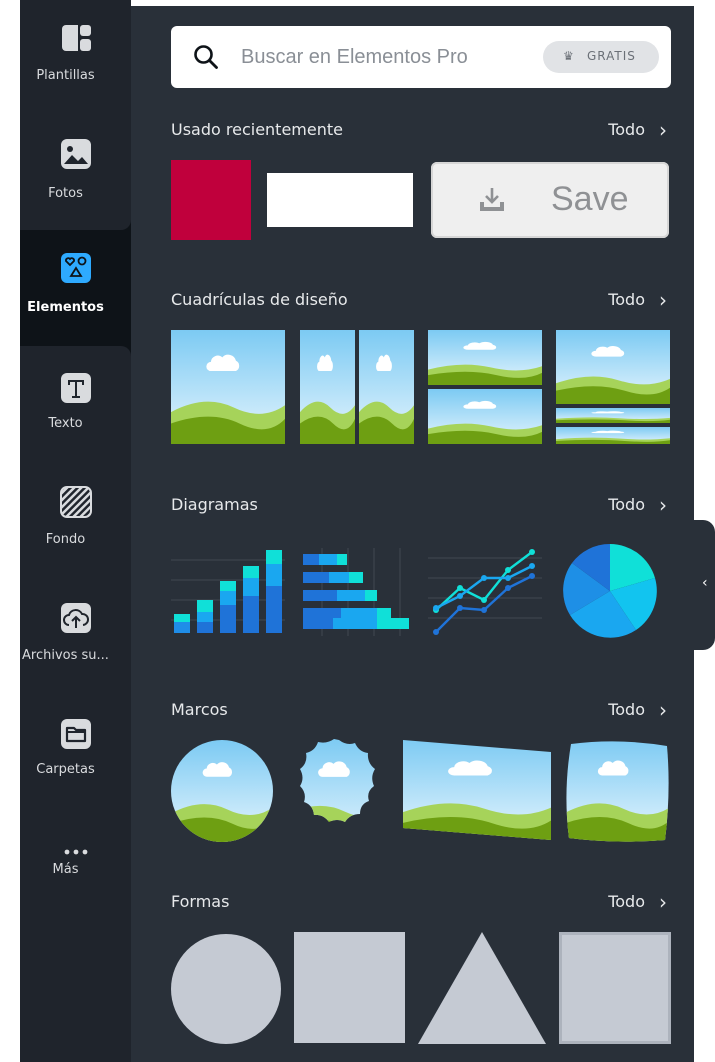  Describe the element at coordinates (590, 199) in the screenshot. I see `save-label: Save` at that location.